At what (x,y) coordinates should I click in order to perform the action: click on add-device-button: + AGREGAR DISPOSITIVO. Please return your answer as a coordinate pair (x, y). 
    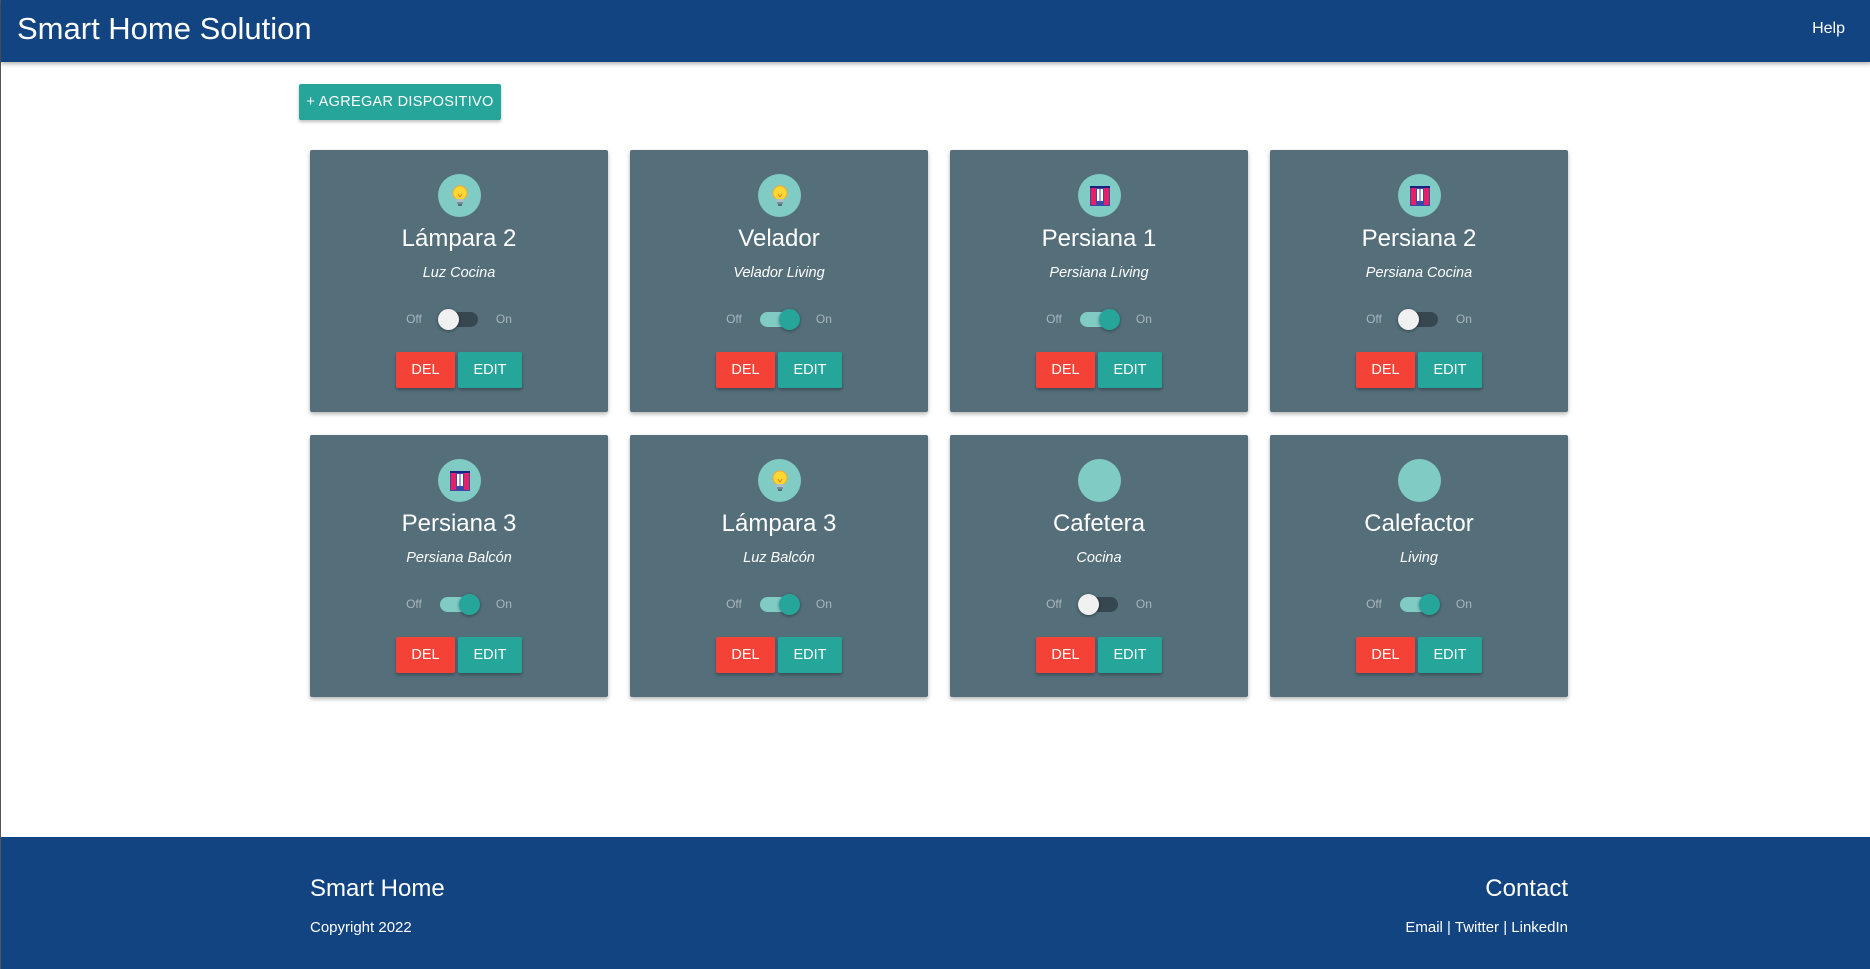
    Looking at the image, I should click on (400, 102).